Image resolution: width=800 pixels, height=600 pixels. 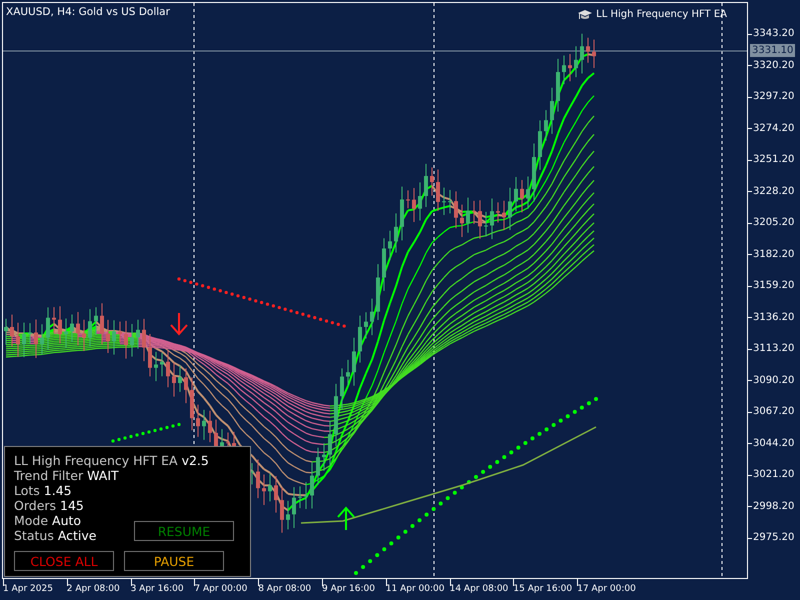 What do you see at coordinates (773, 318) in the screenshot?
I see `price-axis-label: 3136.20` at bounding box center [773, 318].